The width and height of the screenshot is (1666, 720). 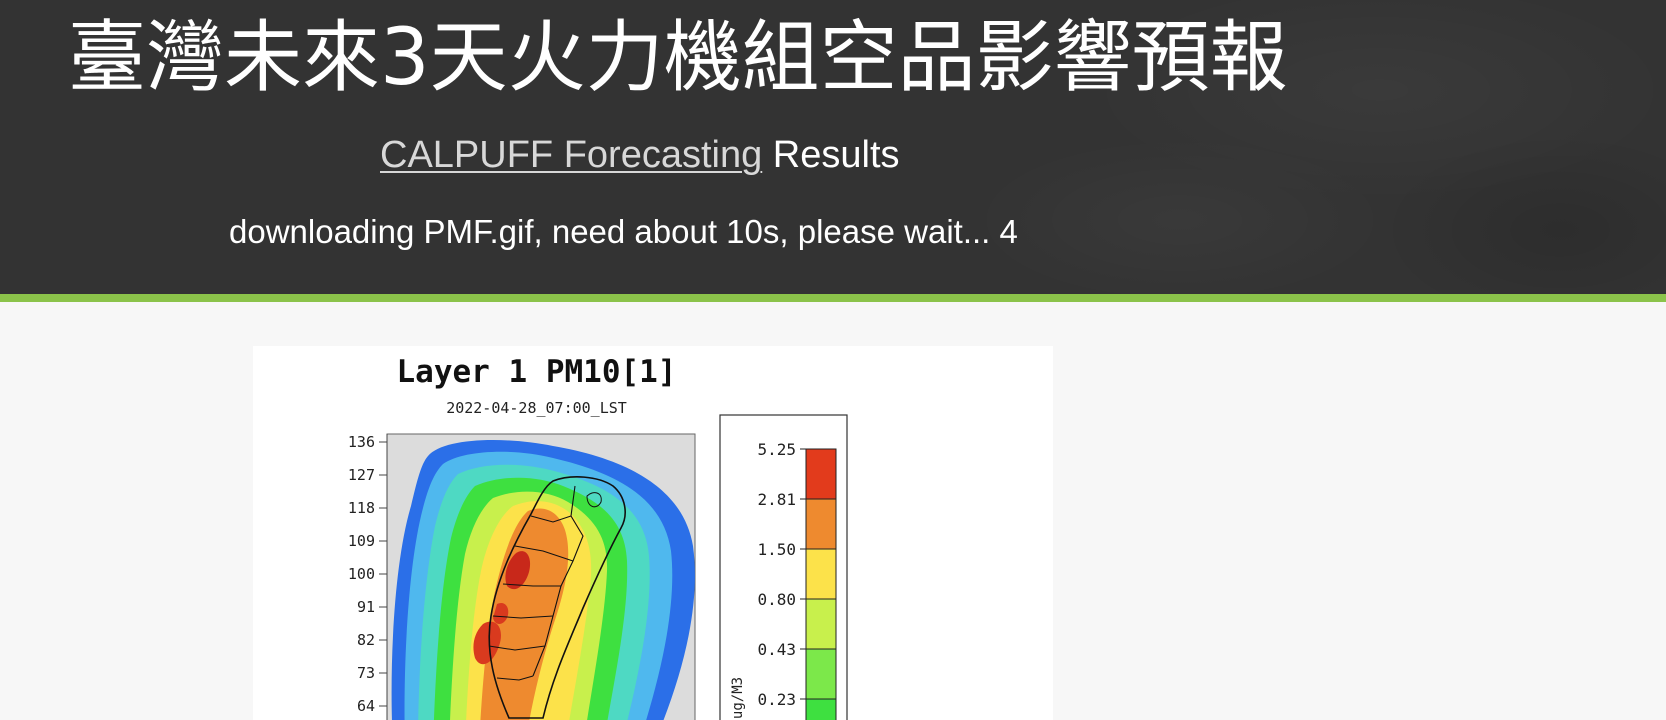 What do you see at coordinates (776, 699) in the screenshot?
I see `colorbar-label: 0.23` at bounding box center [776, 699].